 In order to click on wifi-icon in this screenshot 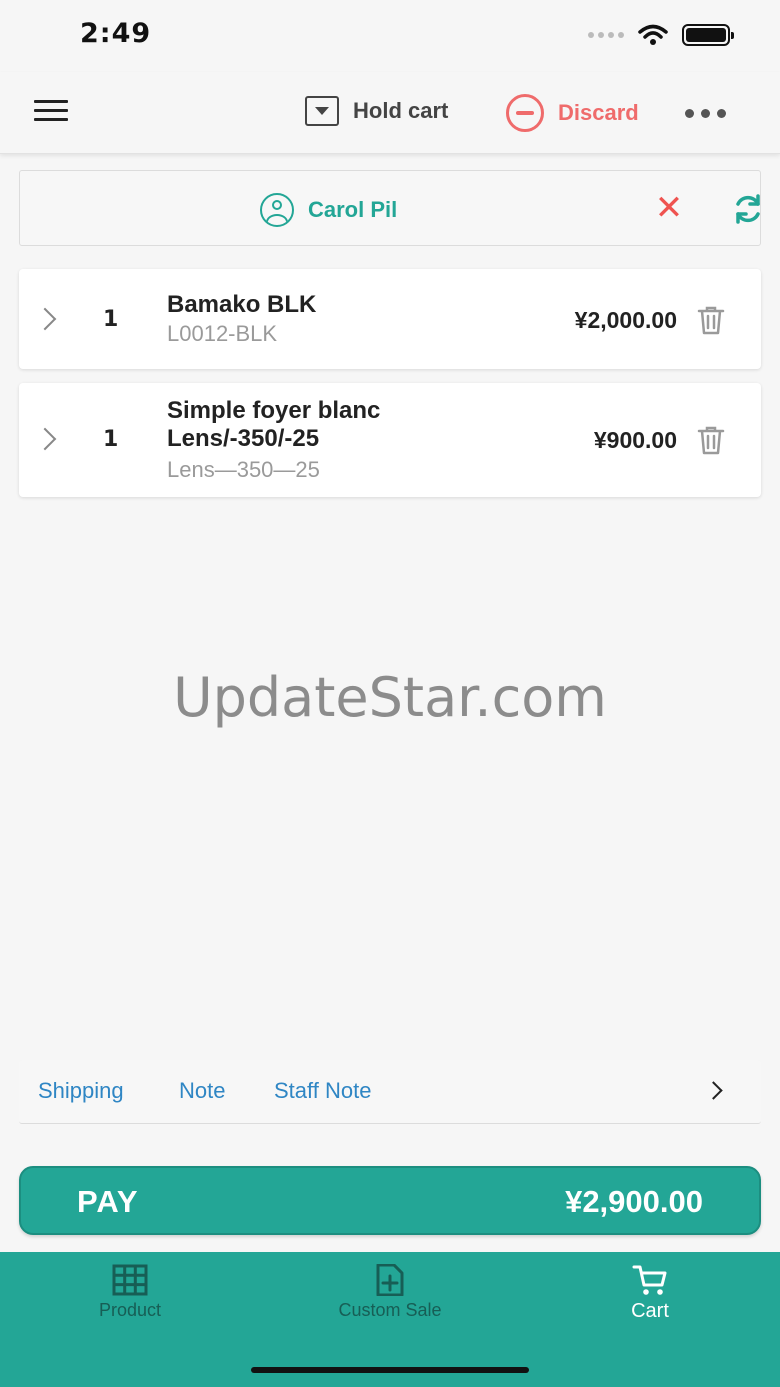, I will do `click(653, 34)`.